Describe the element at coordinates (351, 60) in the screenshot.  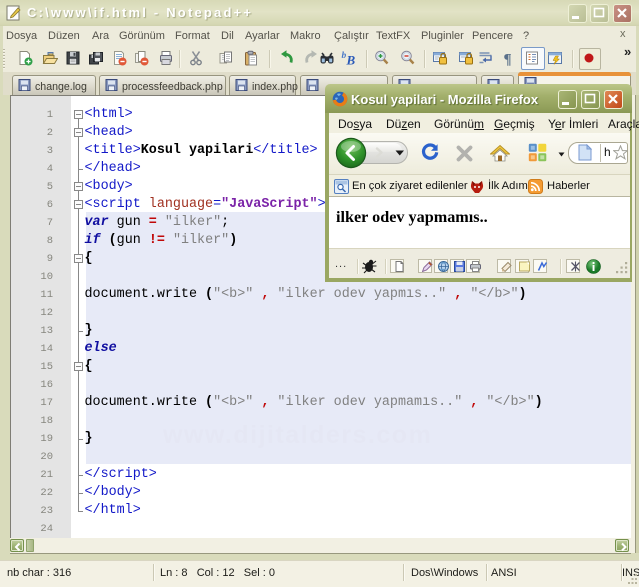
I see `svg-text: B` at that location.